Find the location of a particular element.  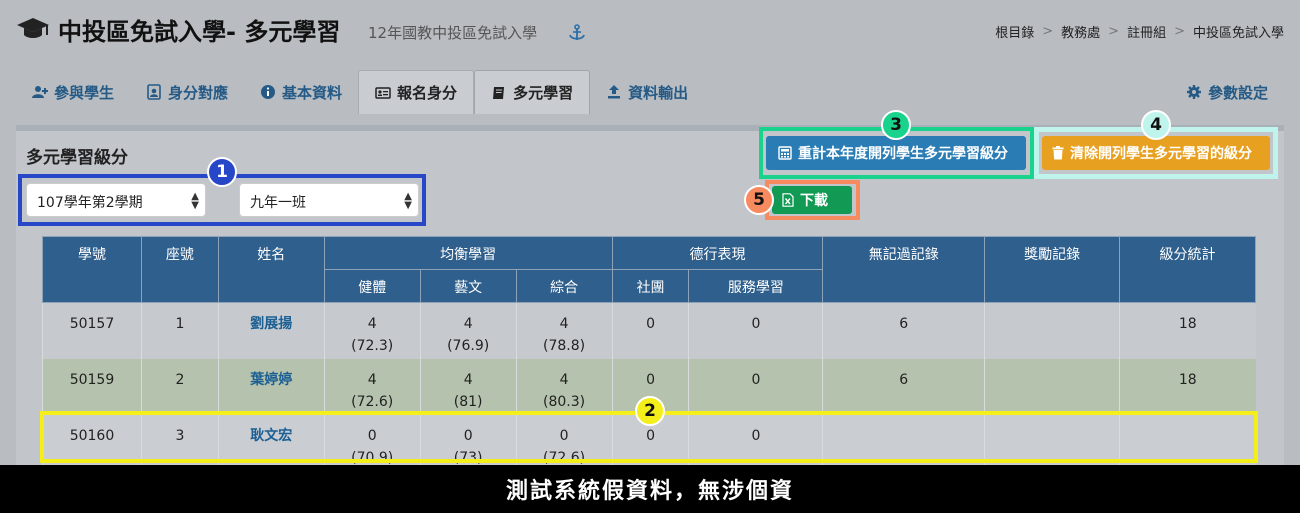

info-icon is located at coordinates (268, 92).